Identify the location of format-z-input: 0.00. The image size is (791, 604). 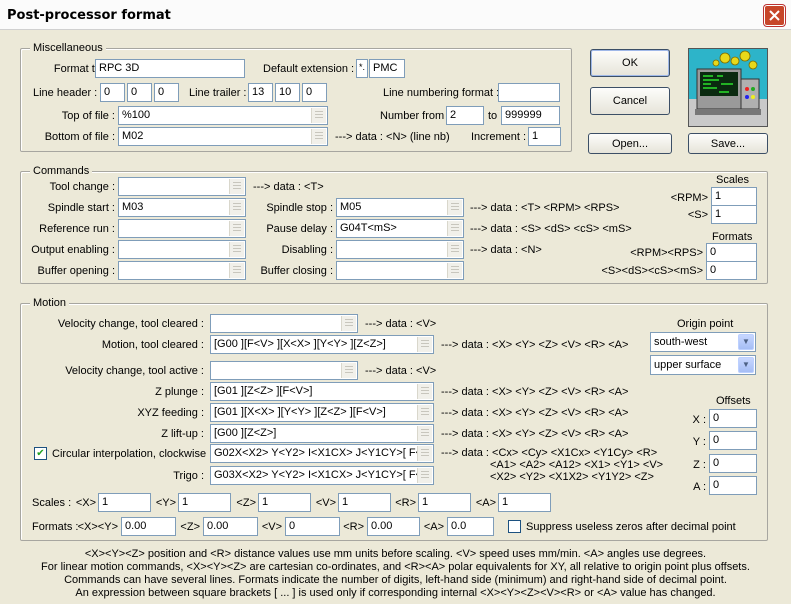
(230, 526).